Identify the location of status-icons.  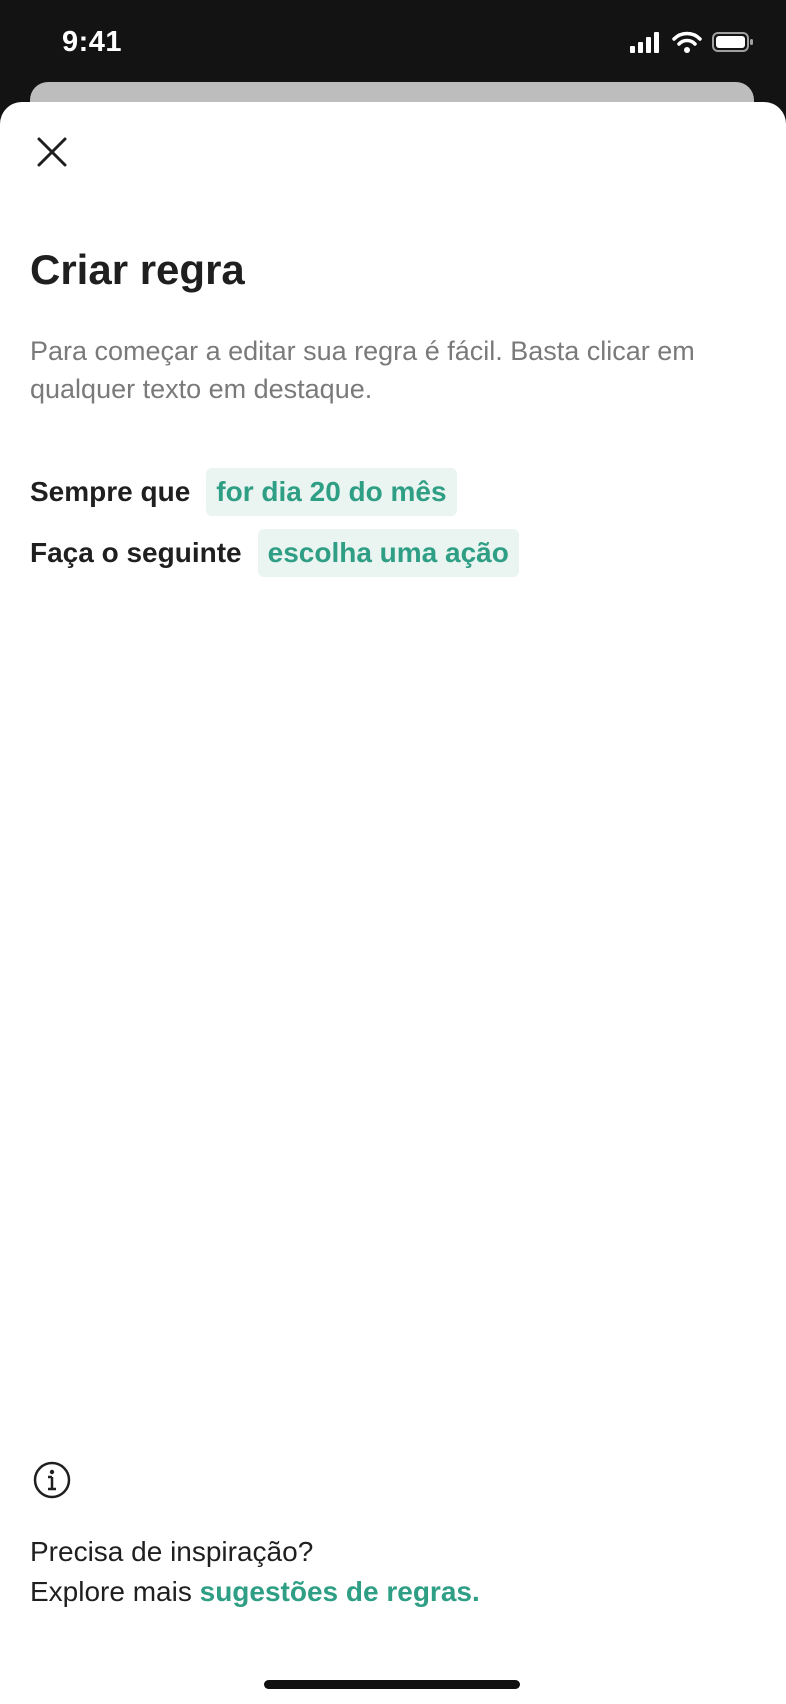
(692, 44).